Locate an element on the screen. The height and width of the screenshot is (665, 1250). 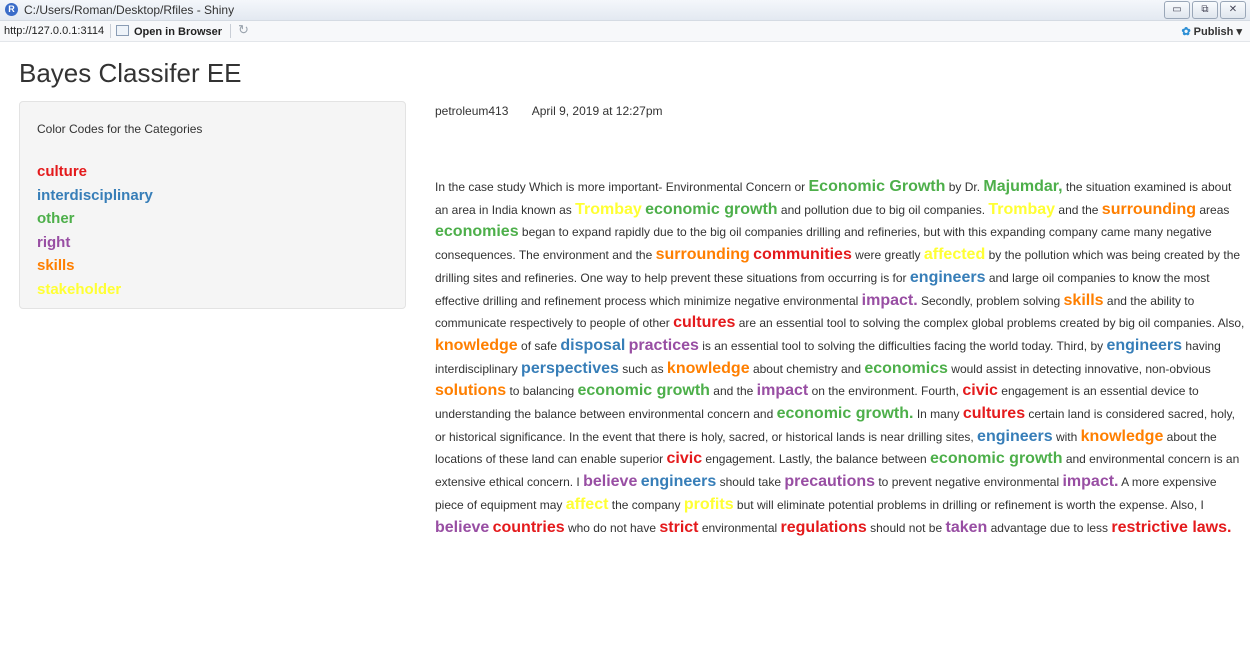
window-controls: ▭ ⧉ ✕ is located at coordinates (1205, 10).